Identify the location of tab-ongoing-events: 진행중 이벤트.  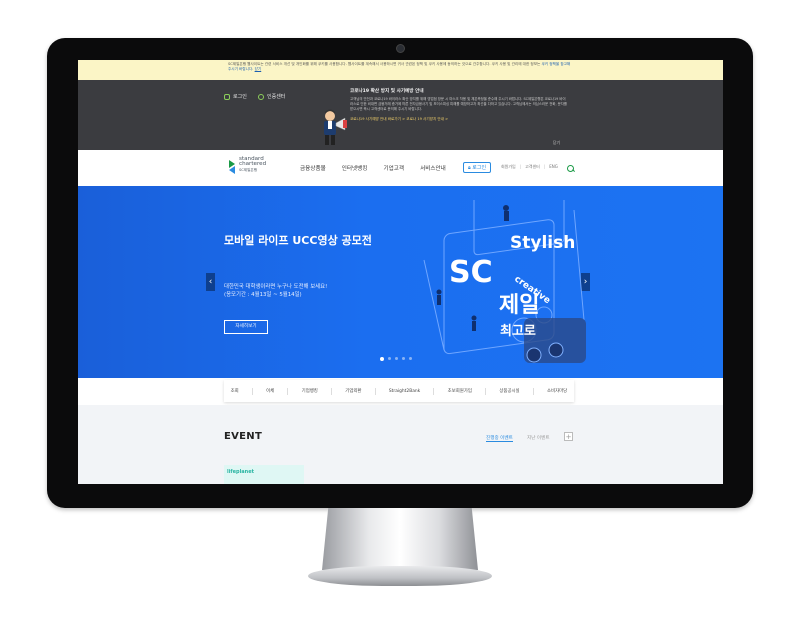
(499, 438).